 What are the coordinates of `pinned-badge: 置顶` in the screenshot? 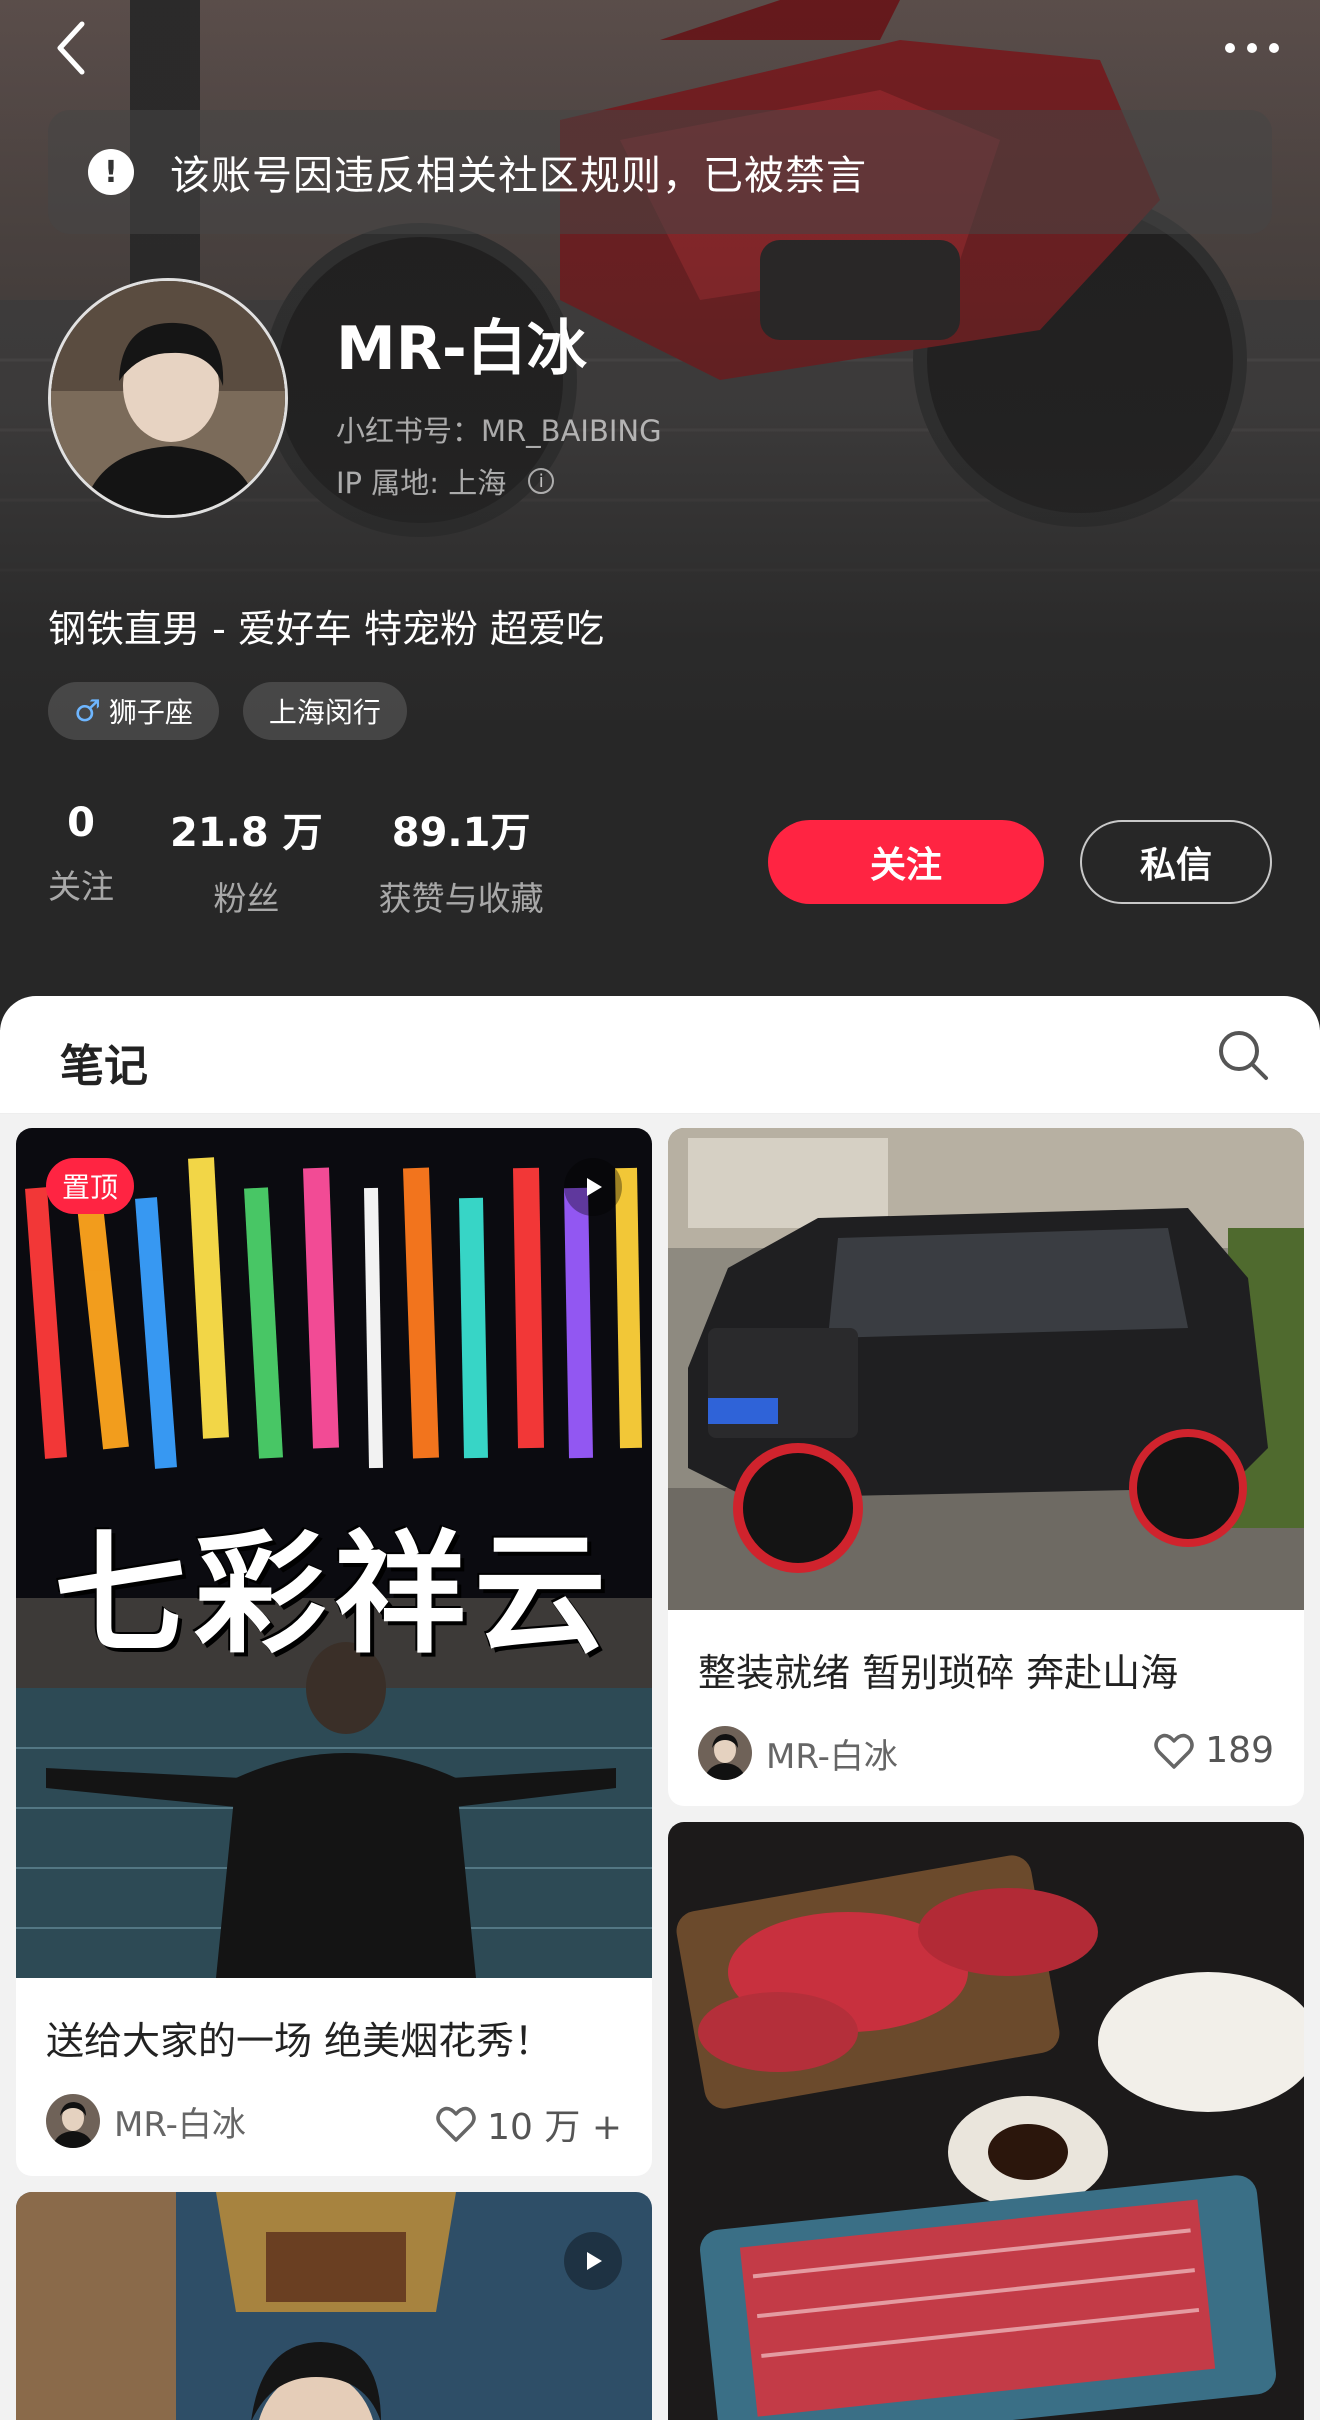 It's located at (90, 1186).